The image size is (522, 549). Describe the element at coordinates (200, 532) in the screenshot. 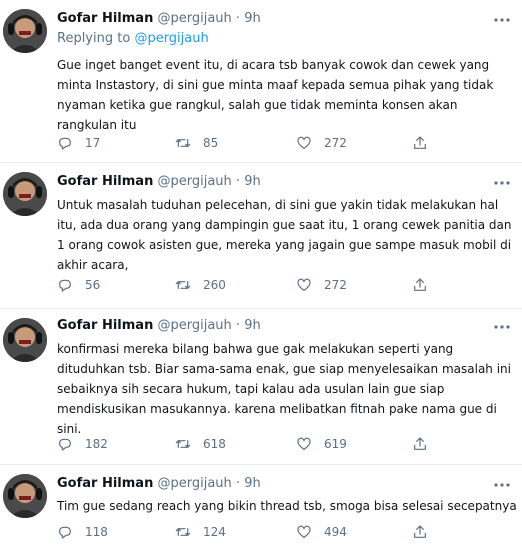

I see `retweet-button: 124` at that location.